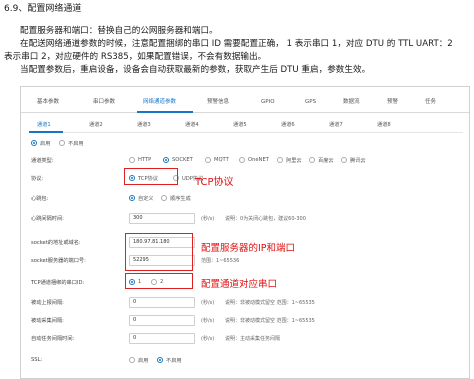 Image resolution: width=474 pixels, height=379 pixels. What do you see at coordinates (336, 125) in the screenshot?
I see `channel-tab-7: 通道7` at bounding box center [336, 125].